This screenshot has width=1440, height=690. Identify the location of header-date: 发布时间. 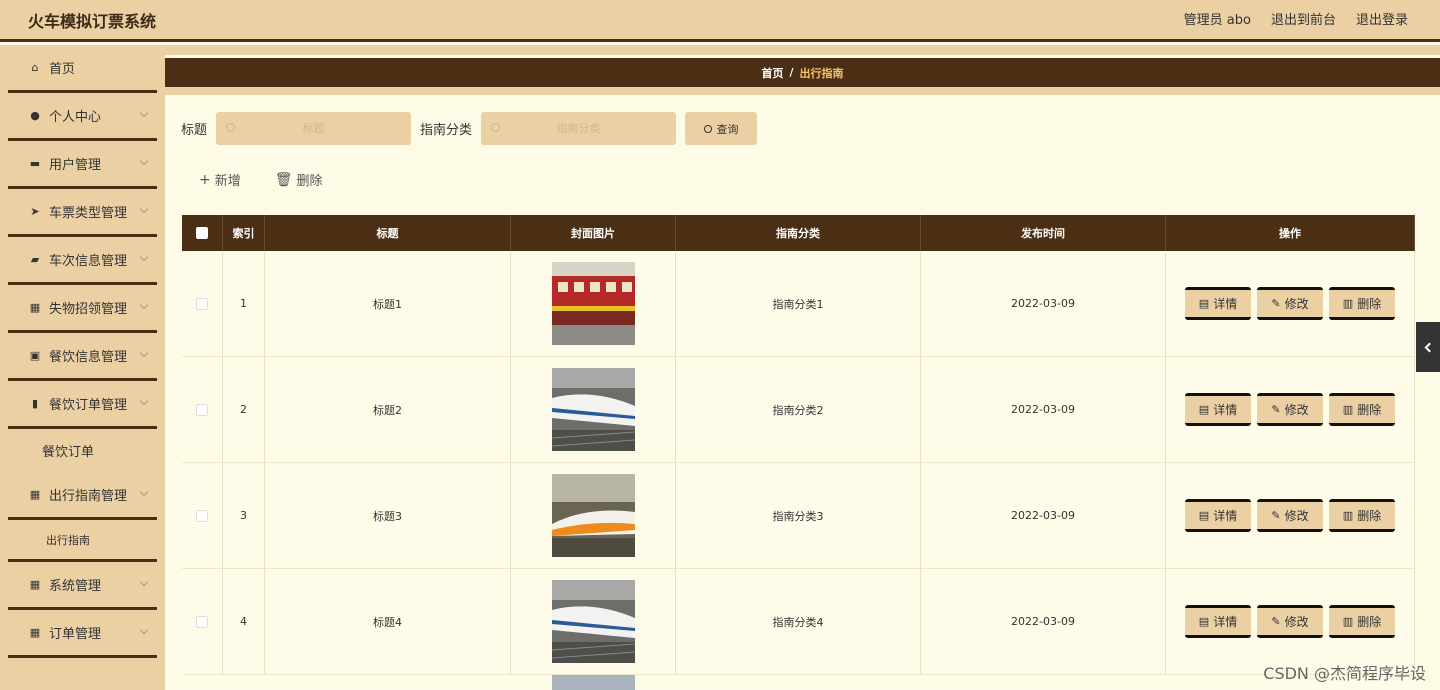
(1043, 233).